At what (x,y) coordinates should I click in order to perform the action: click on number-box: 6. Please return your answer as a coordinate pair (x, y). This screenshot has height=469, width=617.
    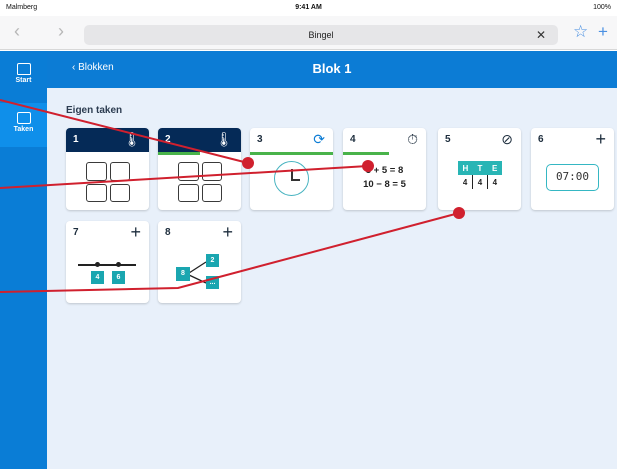
    Looking at the image, I should click on (118, 277).